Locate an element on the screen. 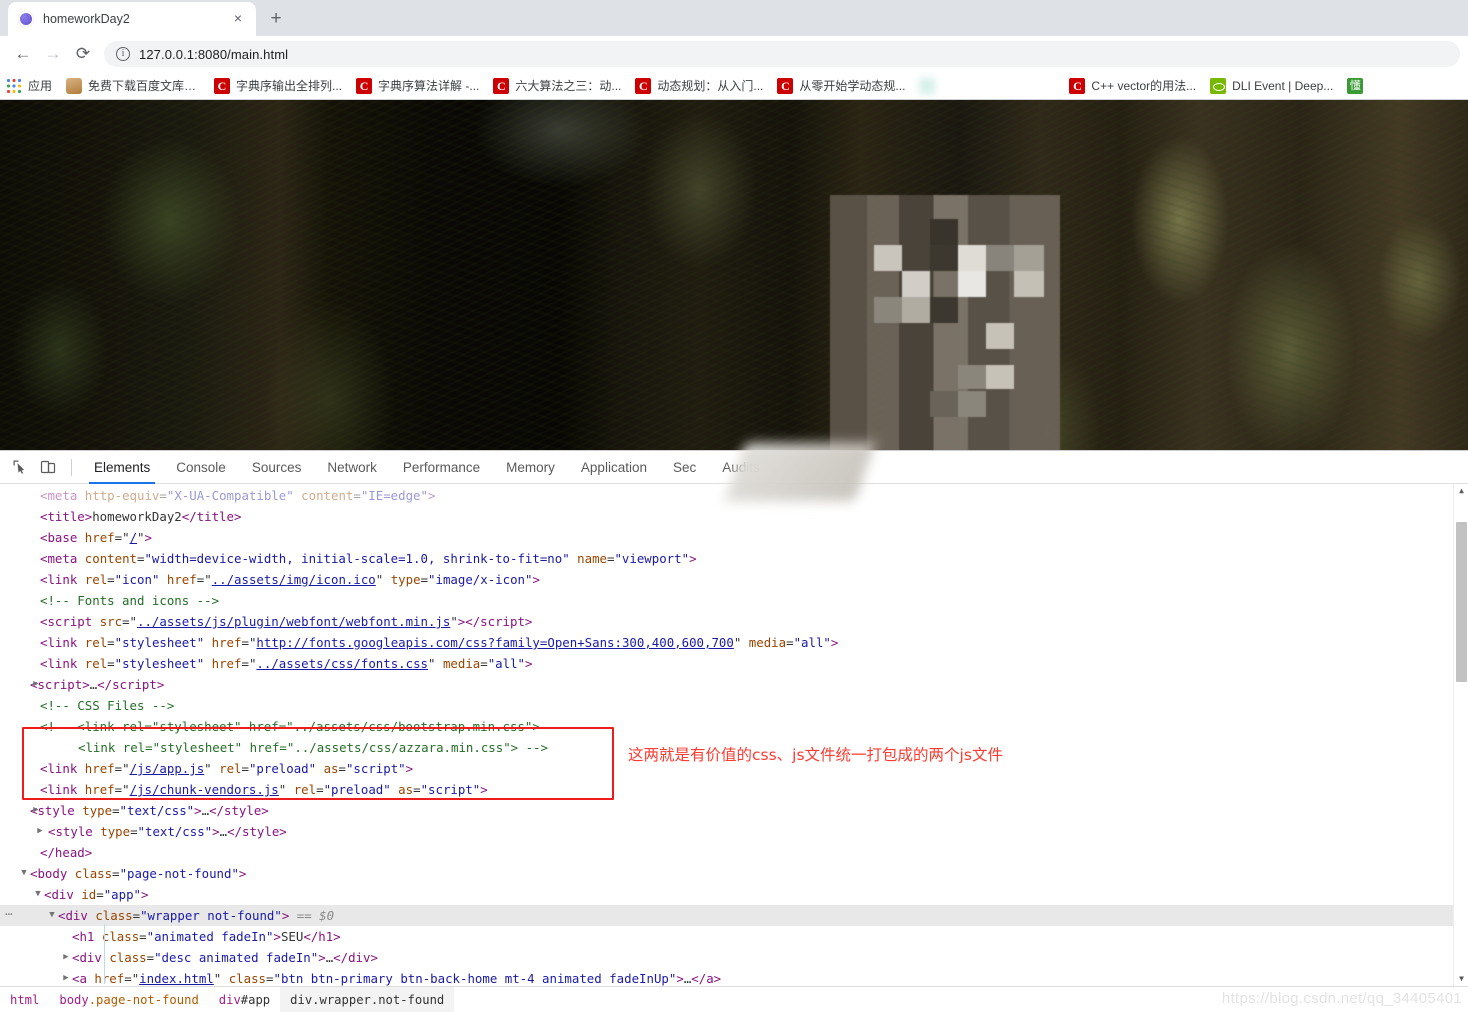  scrollbar-thumb is located at coordinates (1461, 602).